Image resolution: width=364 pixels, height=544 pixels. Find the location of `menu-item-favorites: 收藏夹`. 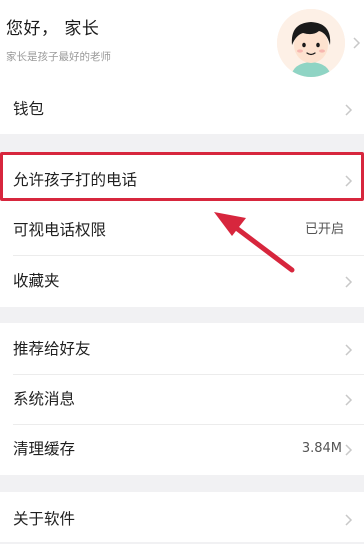

menu-item-favorites: 收藏夹 is located at coordinates (182, 281).